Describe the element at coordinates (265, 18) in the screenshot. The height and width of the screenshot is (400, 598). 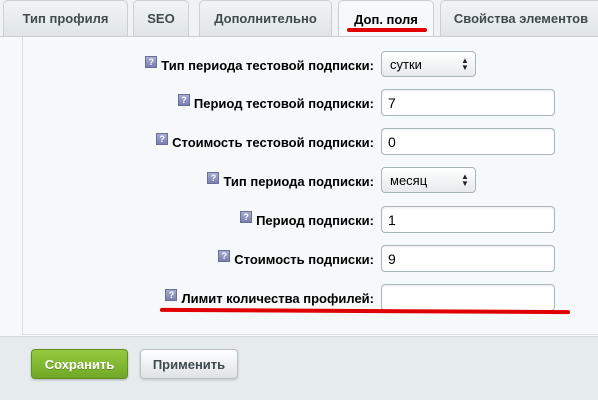
I see `tab-additional: Дополнительно` at that location.